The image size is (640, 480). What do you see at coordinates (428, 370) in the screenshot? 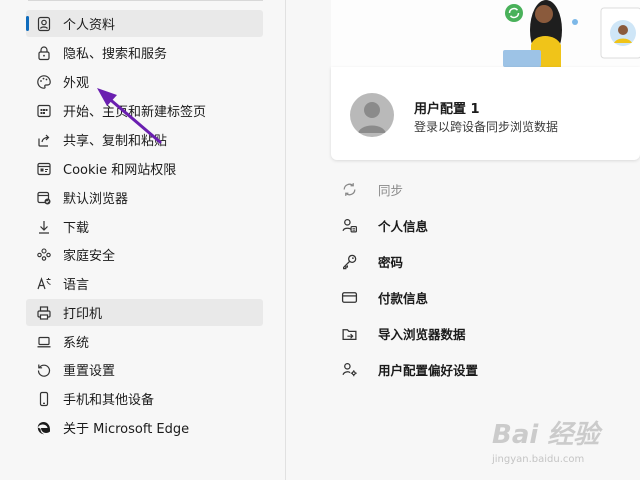
I see `menu-item-label: 用户配置偏好设置` at bounding box center [428, 370].